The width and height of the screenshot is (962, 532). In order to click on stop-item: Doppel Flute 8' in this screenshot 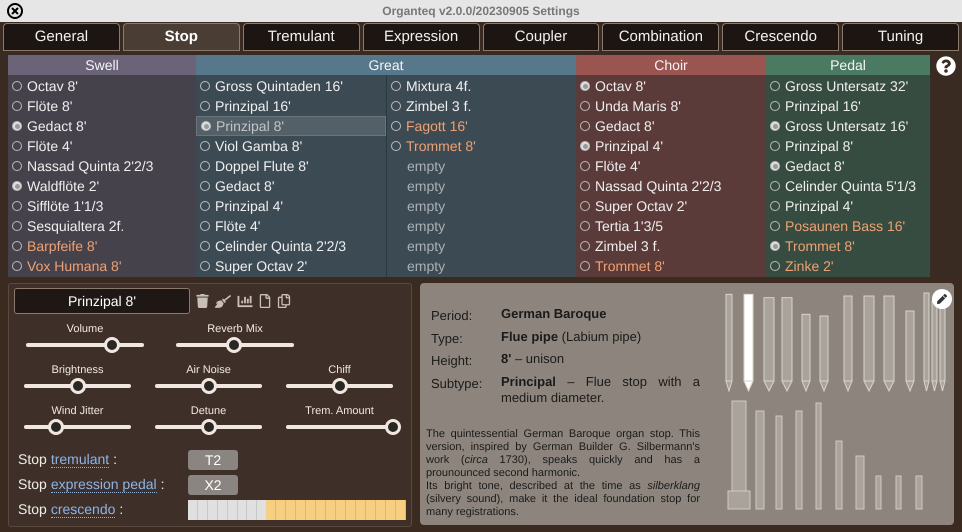, I will do `click(291, 166)`.